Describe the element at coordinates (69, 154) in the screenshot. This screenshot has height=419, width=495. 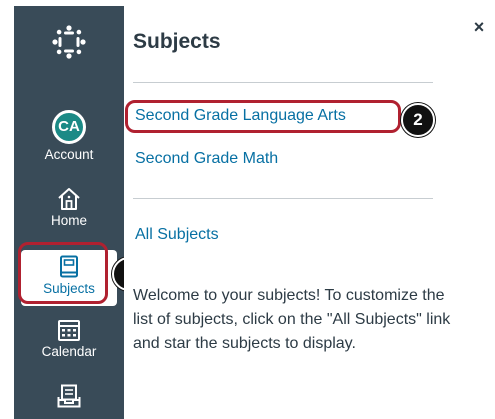
I see `sidebar-item-label: Account` at that location.